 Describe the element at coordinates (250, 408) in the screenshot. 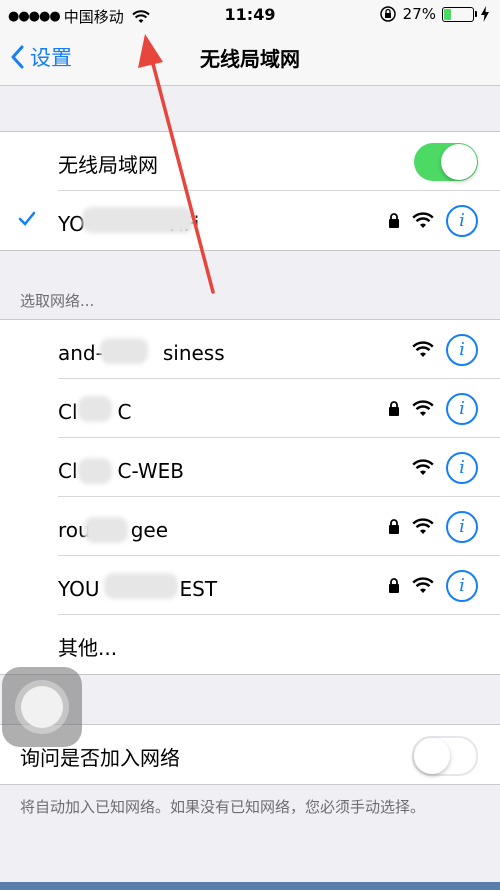

I see `network-row: Cl C i` at that location.